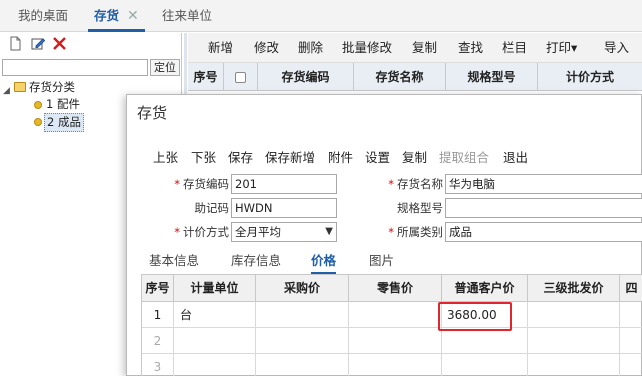 This screenshot has height=376, width=642. I want to click on next-record-button: 下张, so click(203, 156).